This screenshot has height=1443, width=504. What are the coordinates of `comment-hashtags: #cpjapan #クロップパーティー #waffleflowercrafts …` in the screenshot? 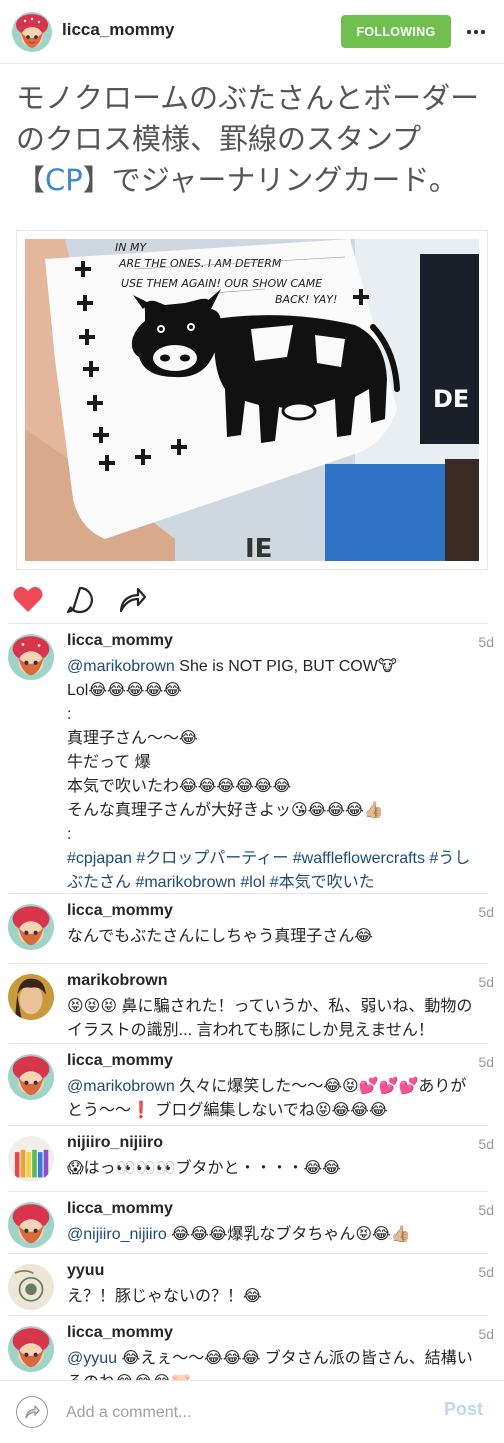 It's located at (274, 871).